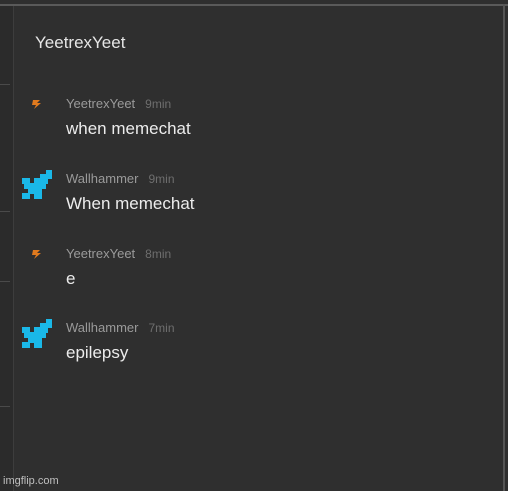 The image size is (508, 491). Describe the element at coordinates (97, 352) in the screenshot. I see `message-text: epilepsy` at that location.